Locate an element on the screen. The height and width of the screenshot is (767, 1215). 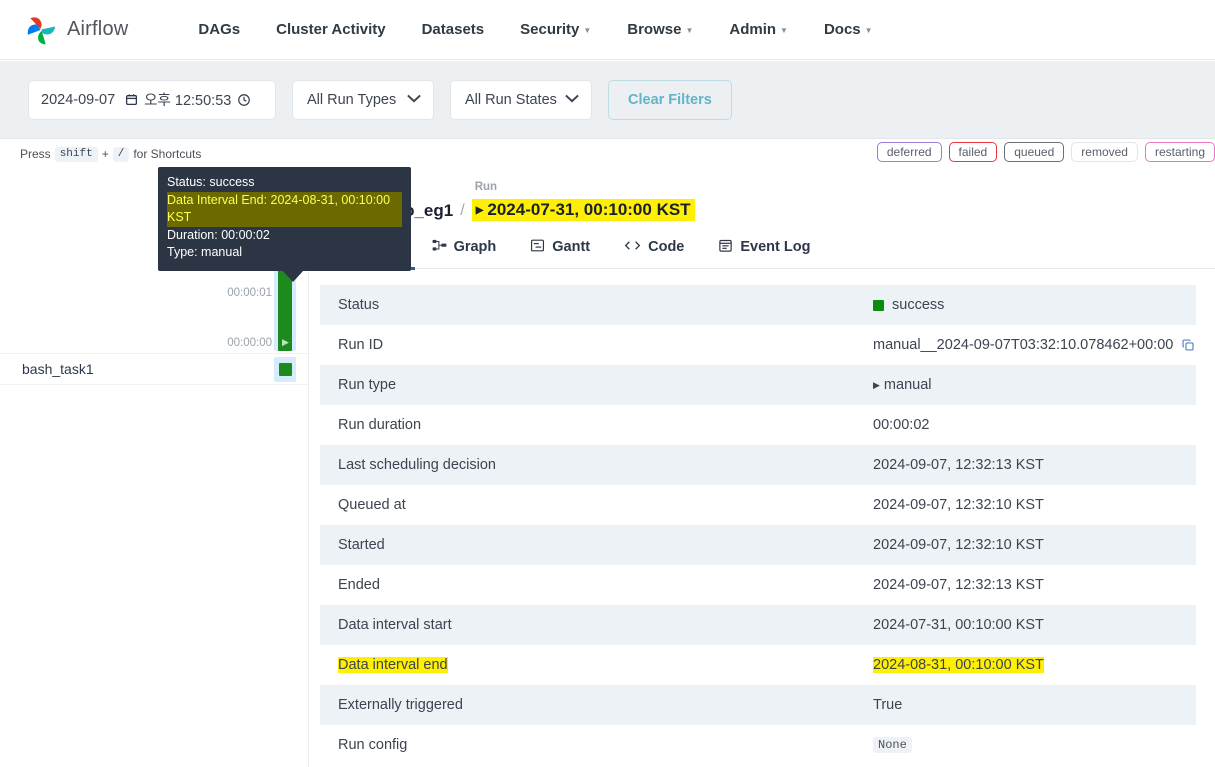
run-type-select: All Run Types is located at coordinates (363, 99).